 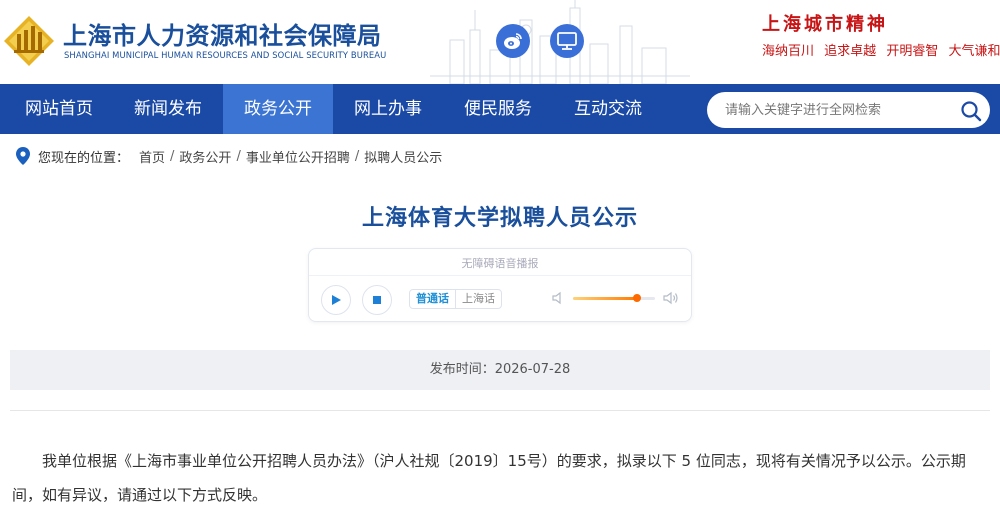 I want to click on volume-low-icon, so click(x=556, y=298).